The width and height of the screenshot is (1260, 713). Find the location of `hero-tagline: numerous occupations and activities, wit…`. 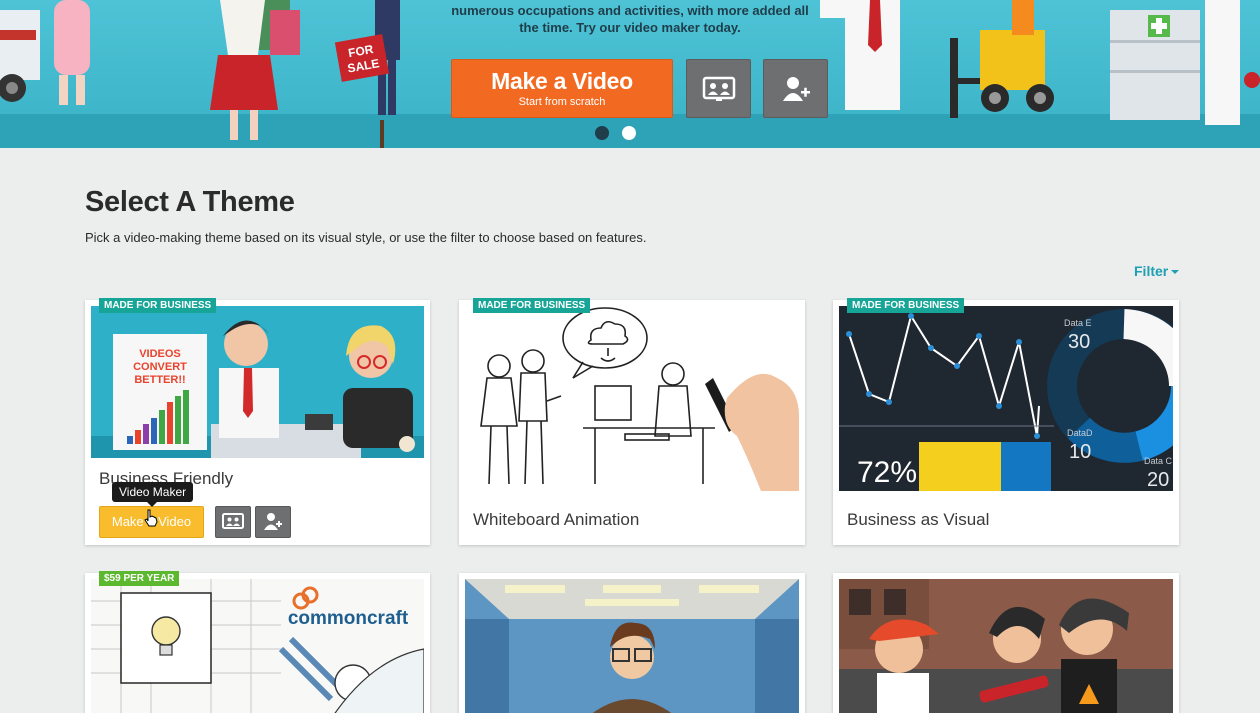

hero-tagline: numerous occupations and activities, wit… is located at coordinates (630, 19).